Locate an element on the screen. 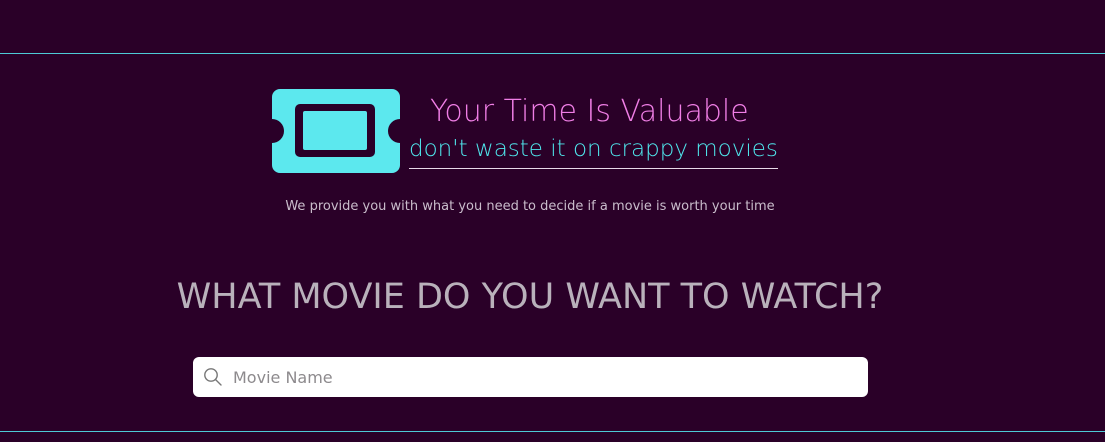  search-input is located at coordinates (543, 377).